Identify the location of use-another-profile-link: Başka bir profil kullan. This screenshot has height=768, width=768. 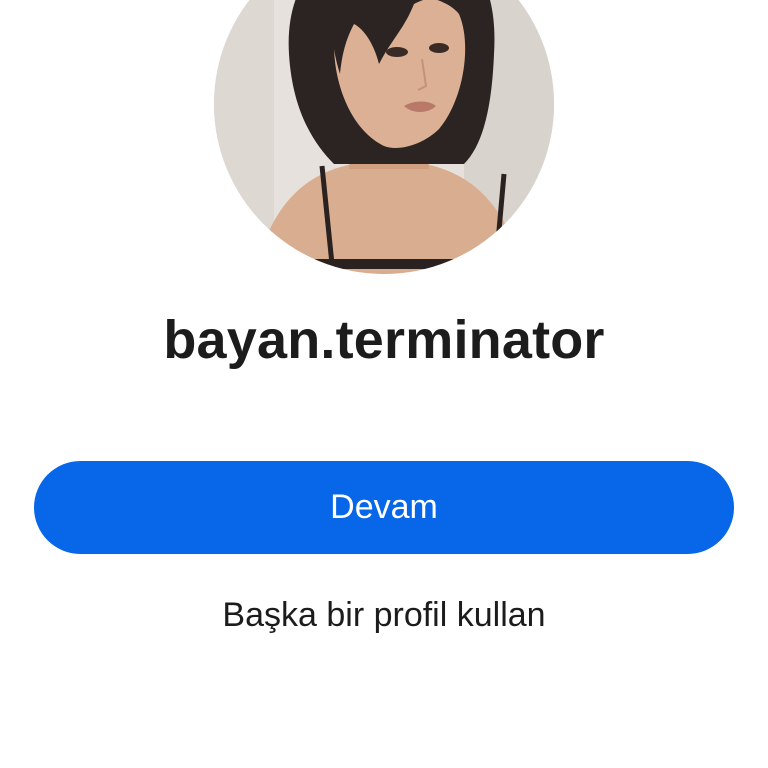
(384, 615).